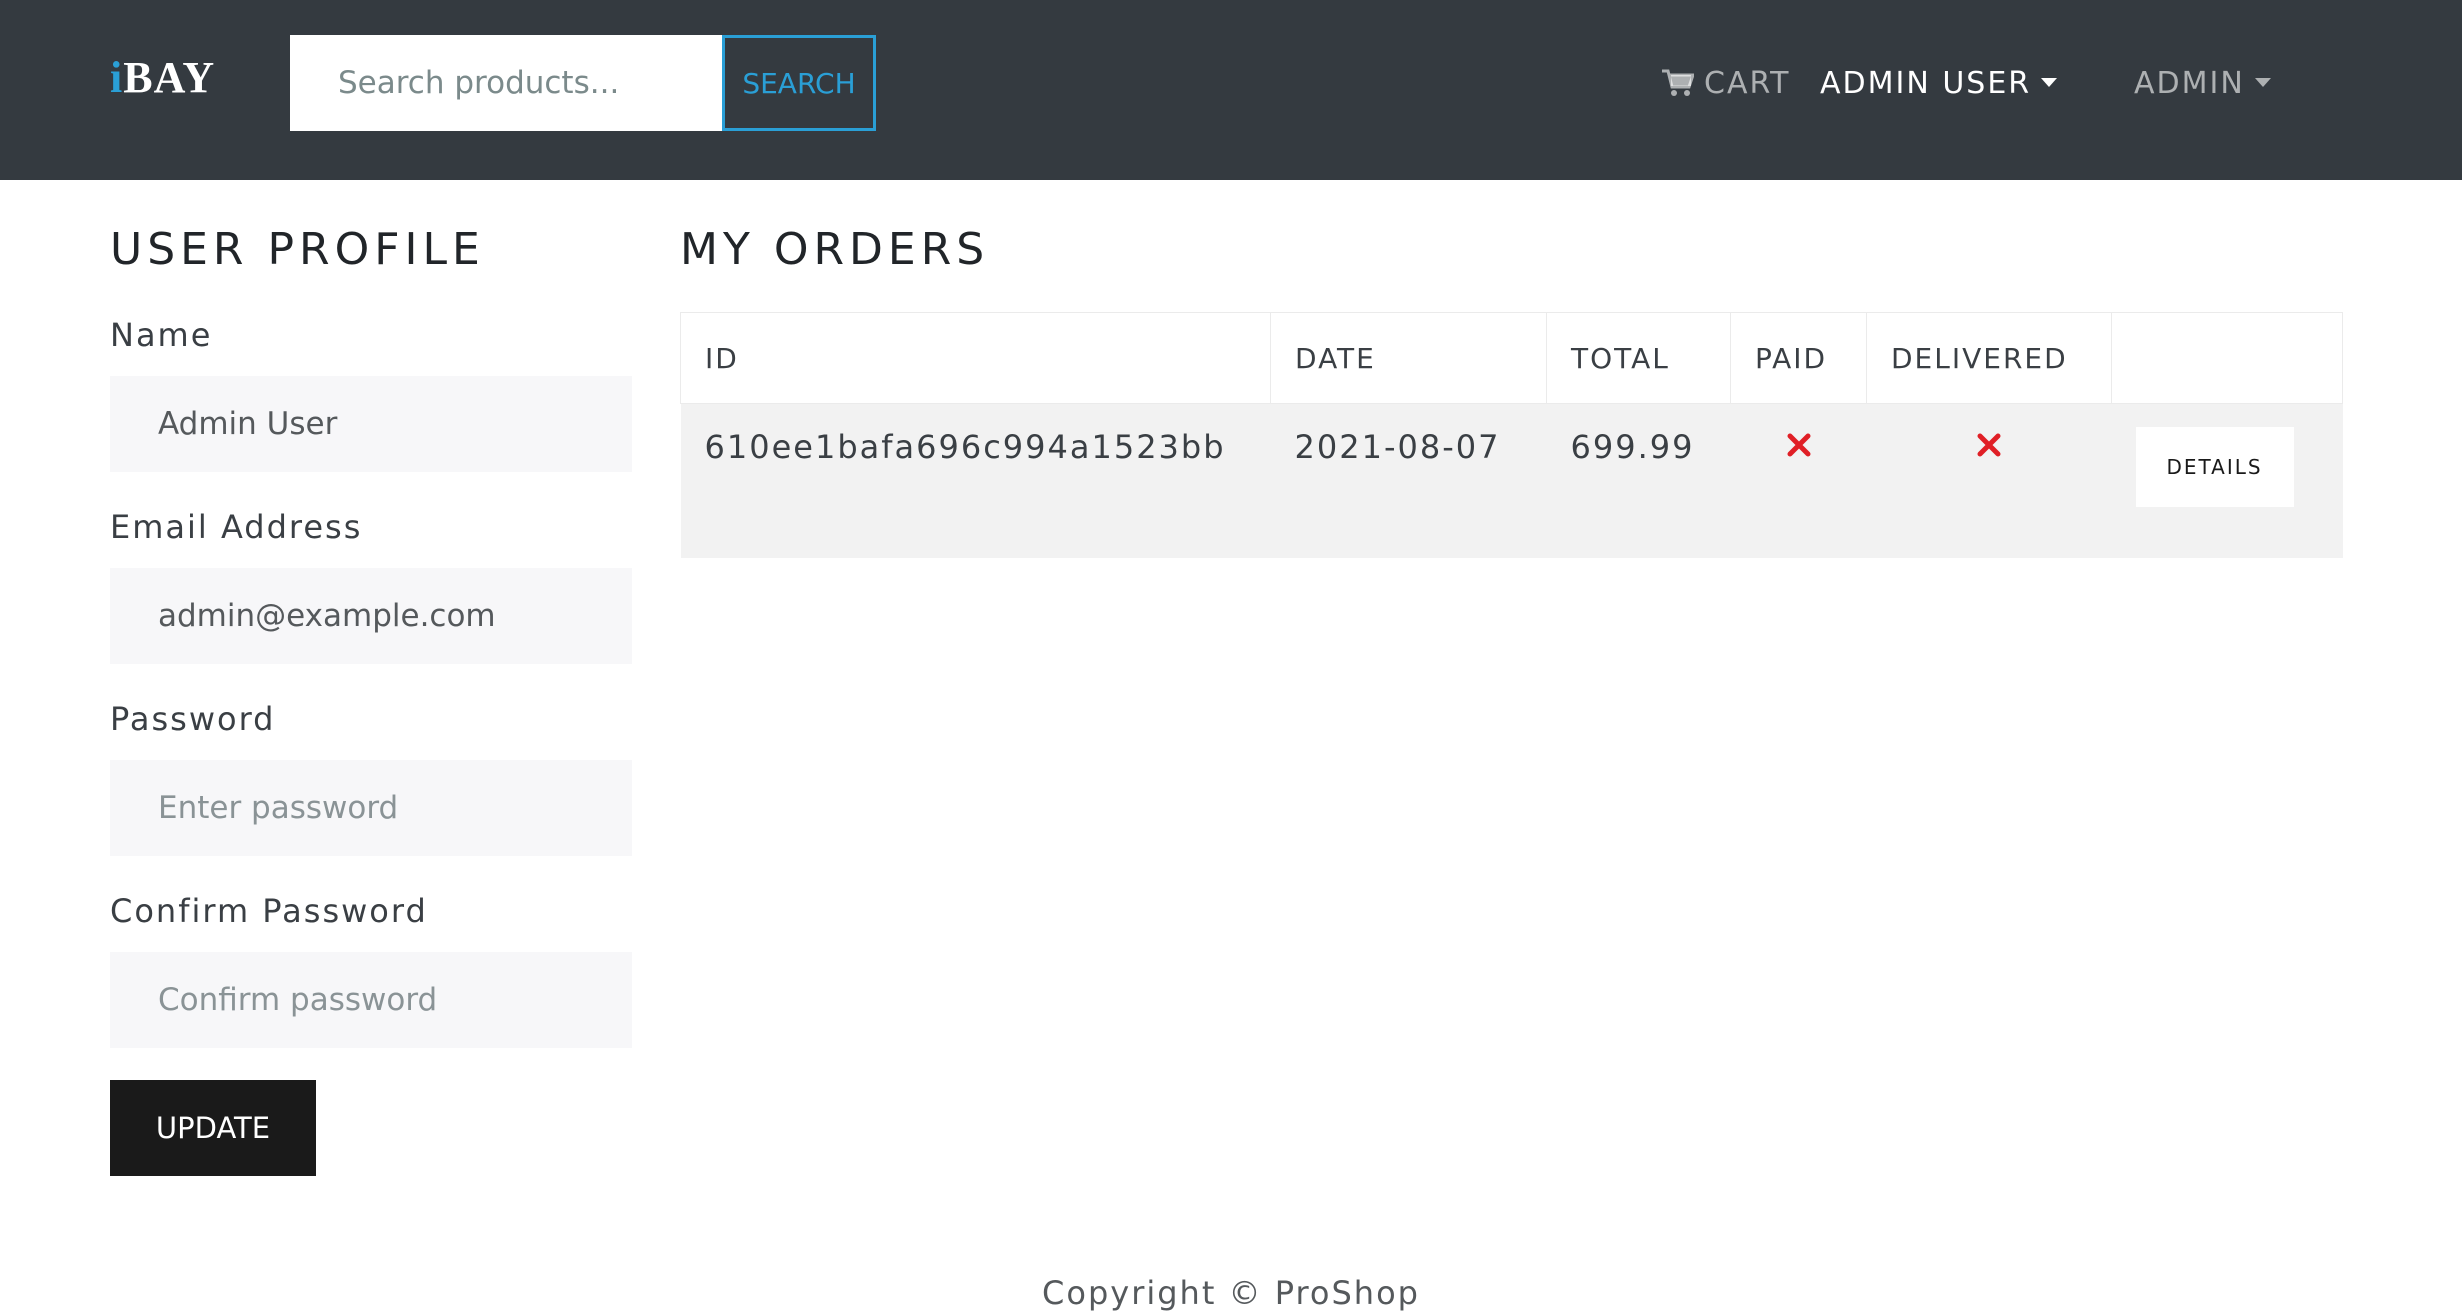 The image size is (2462, 1312). Describe the element at coordinates (1638, 480) in the screenshot. I see `order-total-cell: 699.99` at that location.